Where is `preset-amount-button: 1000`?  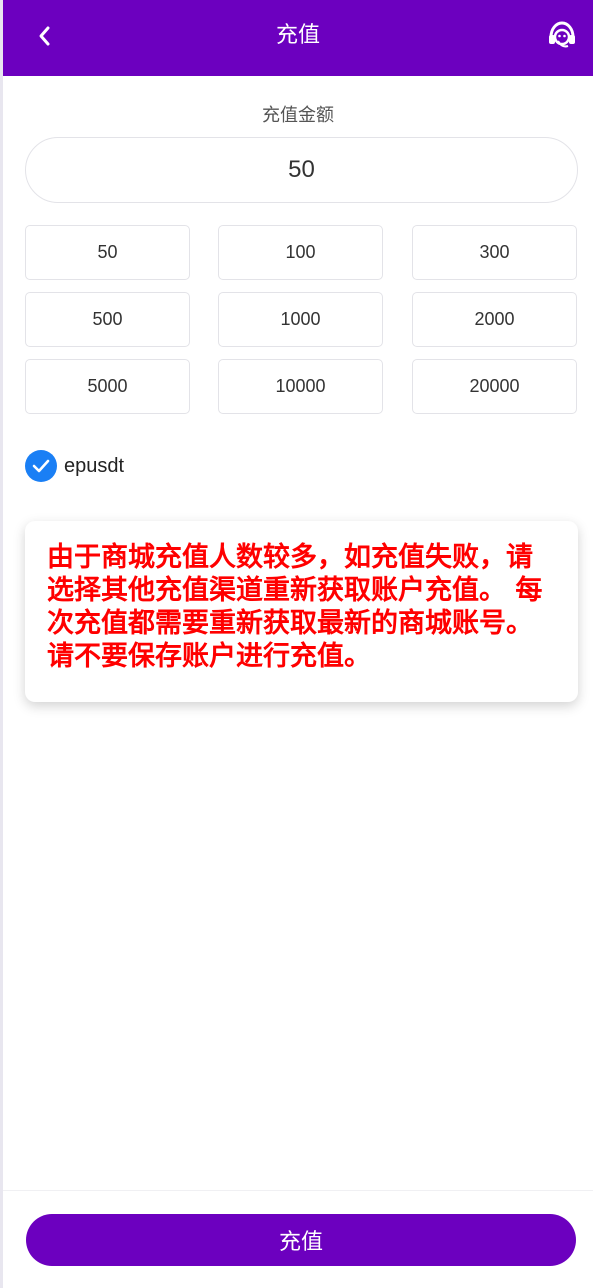
preset-amount-button: 1000 is located at coordinates (300, 319).